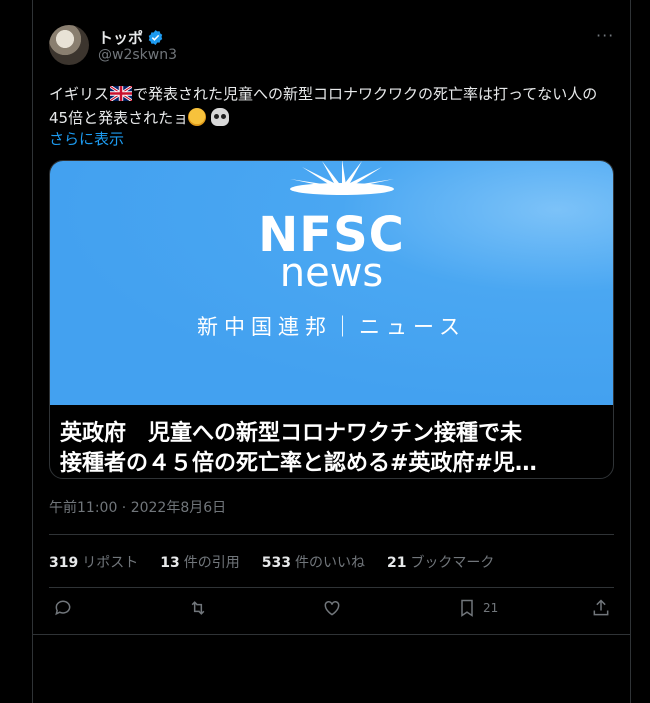 This screenshot has height=703, width=650. I want to click on stat-quotes: 13 件の引用, so click(199, 562).